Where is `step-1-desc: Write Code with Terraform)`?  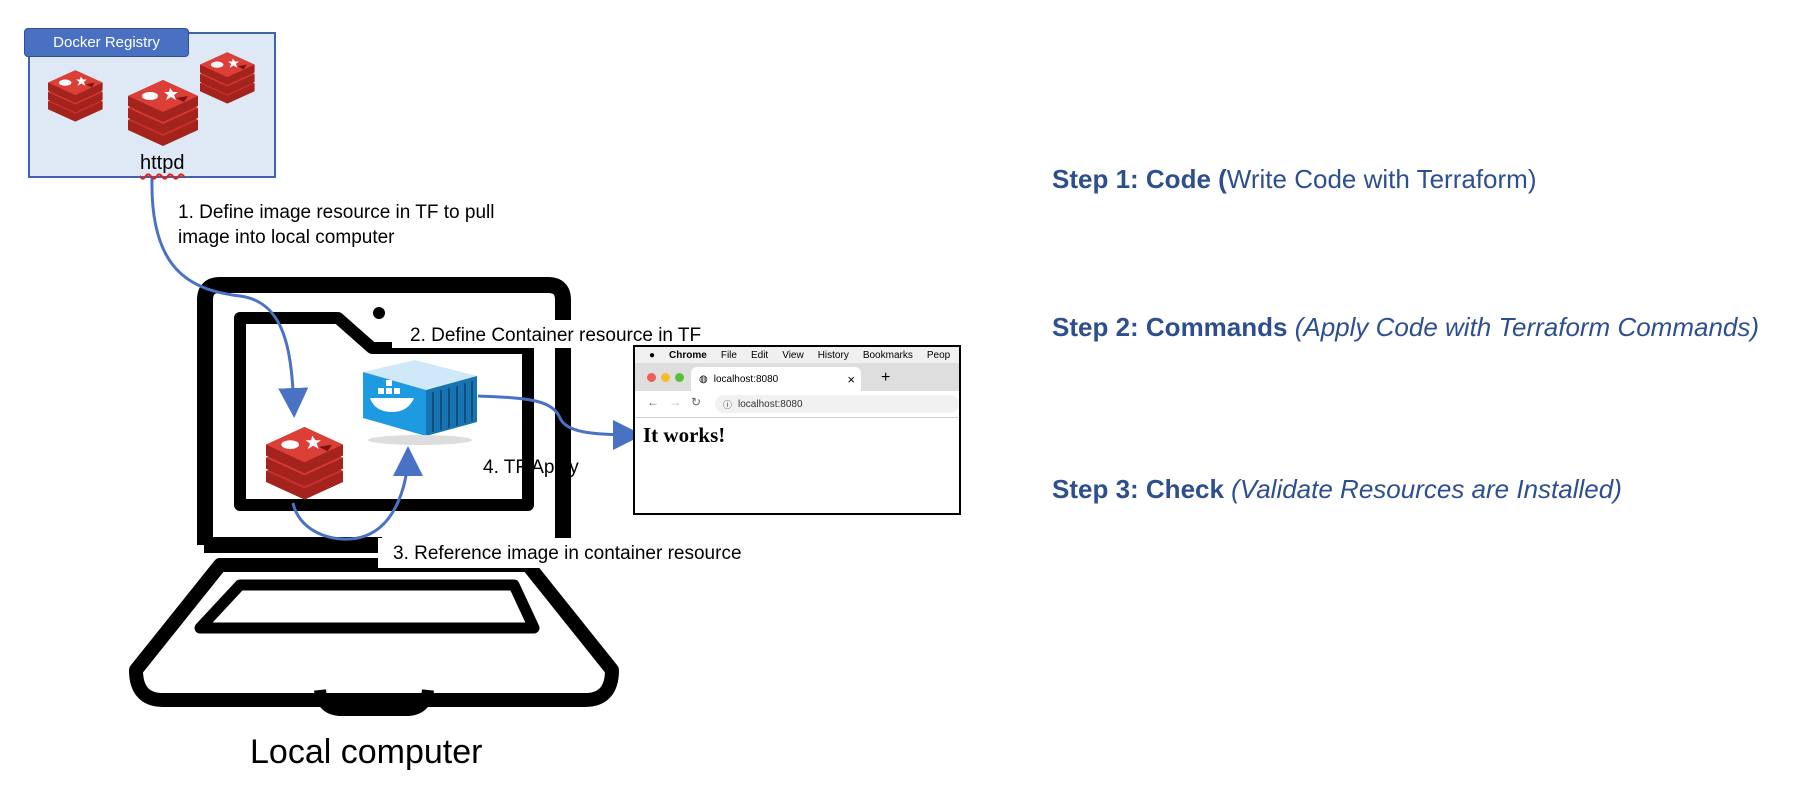
step-1-desc: Write Code with Terraform) is located at coordinates (1381, 179).